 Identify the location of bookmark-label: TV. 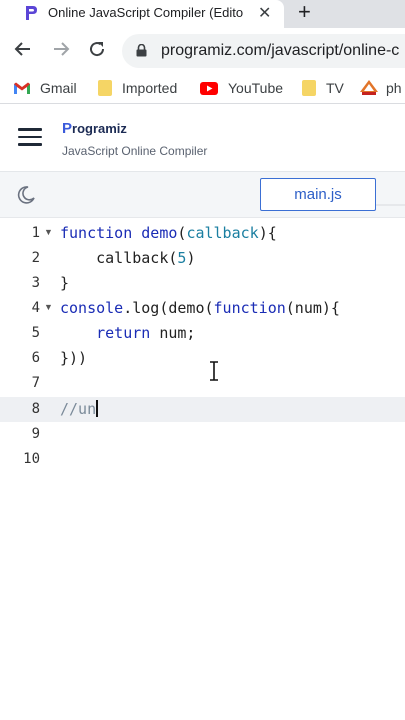
(335, 88).